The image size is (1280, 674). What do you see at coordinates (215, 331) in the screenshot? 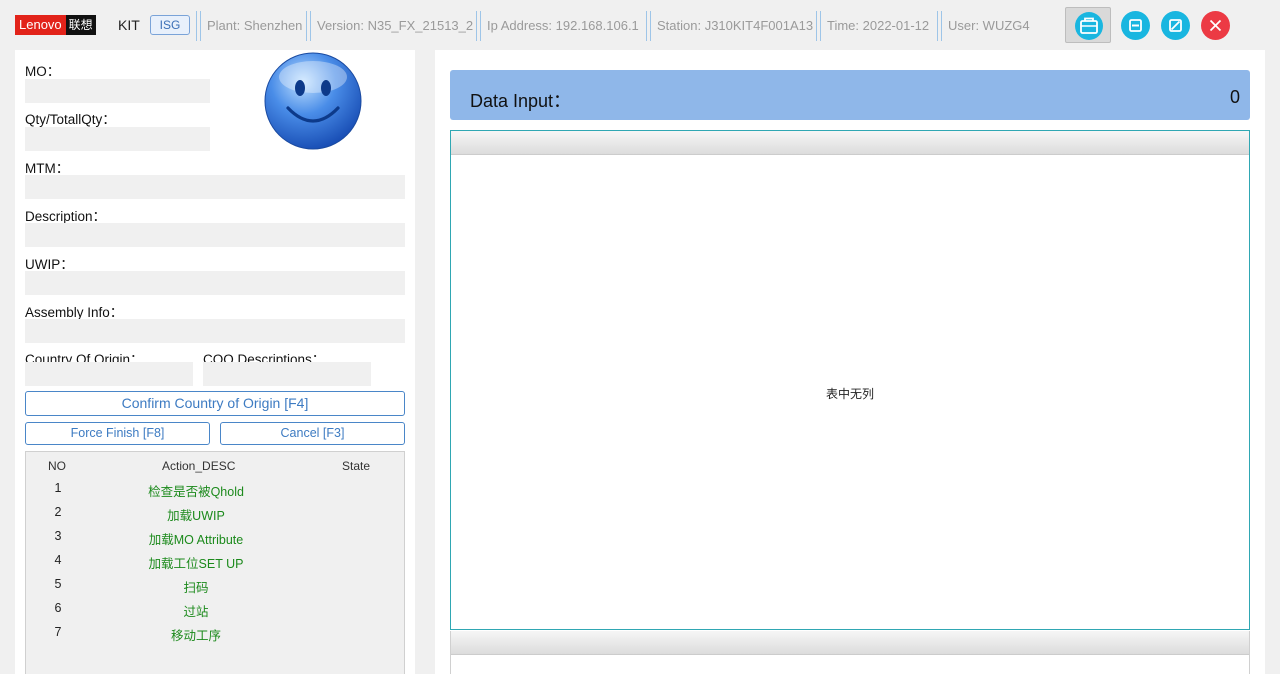
I see `assembly-info-field` at bounding box center [215, 331].